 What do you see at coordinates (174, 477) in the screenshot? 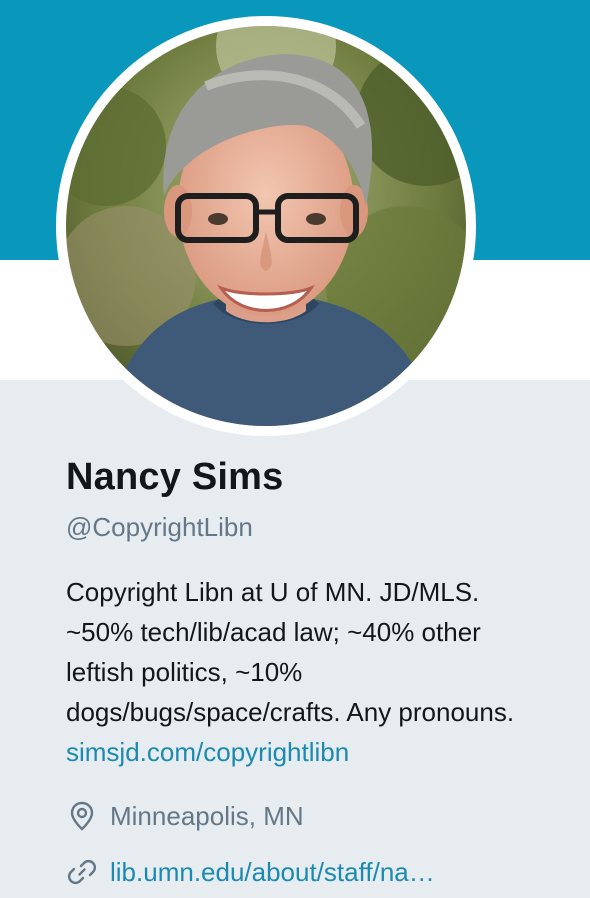
I see `profile-name: Nancy Sims` at bounding box center [174, 477].